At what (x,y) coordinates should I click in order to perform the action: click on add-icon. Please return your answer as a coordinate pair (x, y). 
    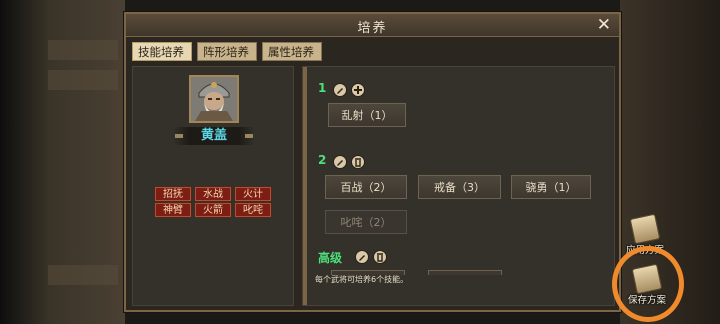
    Looking at the image, I should click on (358, 90).